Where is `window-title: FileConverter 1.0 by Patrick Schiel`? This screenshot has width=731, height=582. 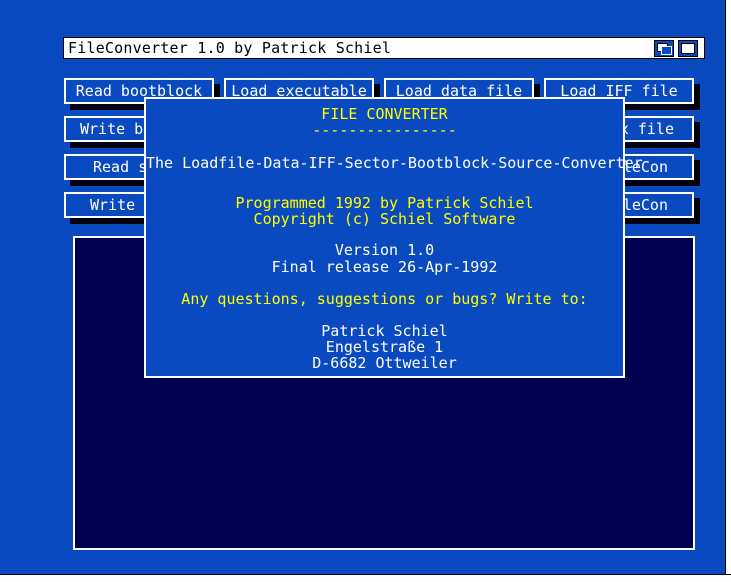 window-title: FileConverter 1.0 by Patrick Schiel is located at coordinates (230, 48).